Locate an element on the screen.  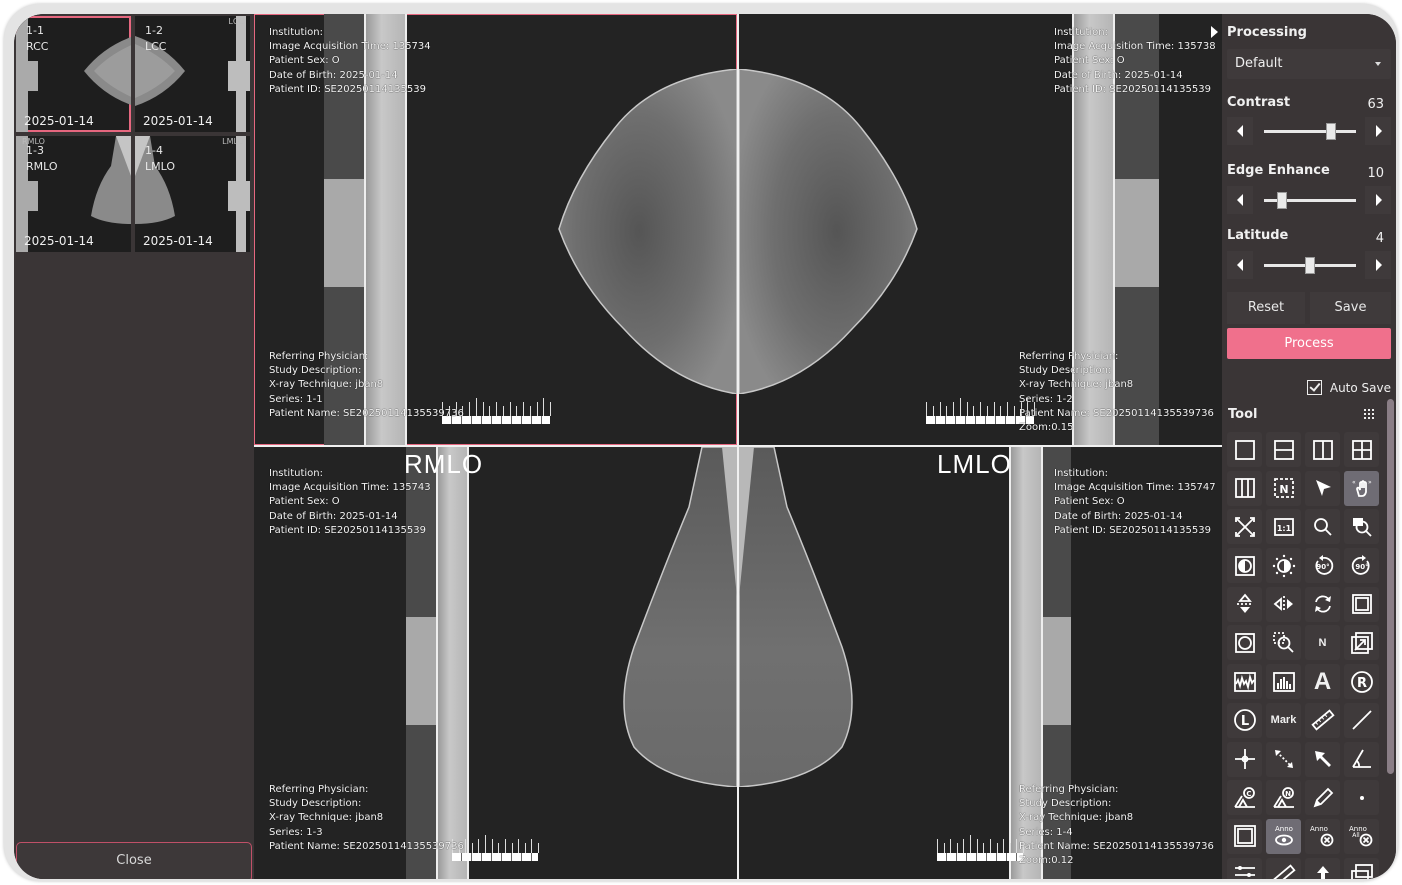
tool-ellipse-roi-button is located at coordinates (1244, 643).